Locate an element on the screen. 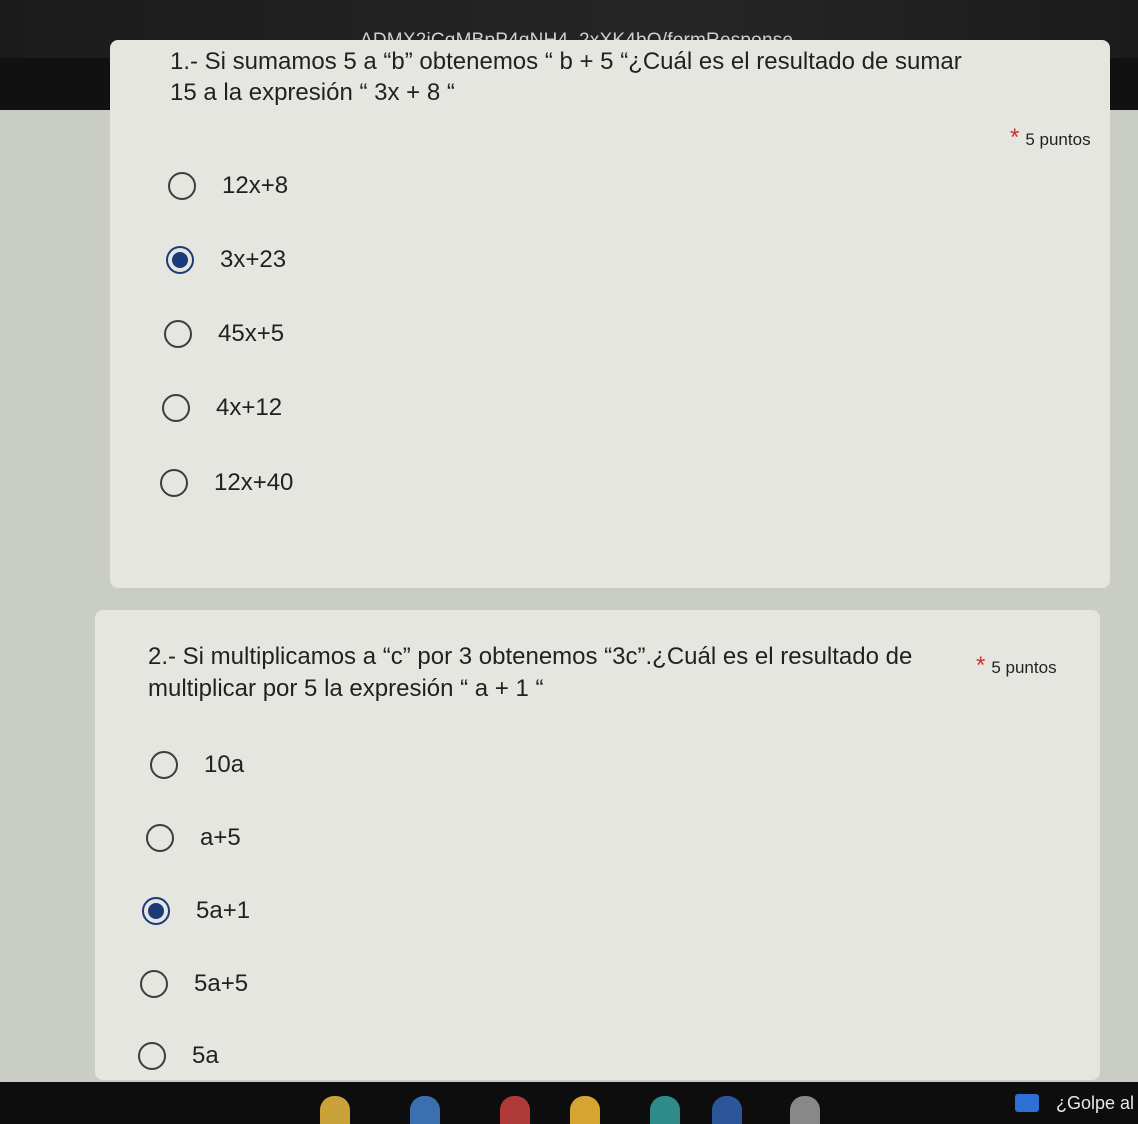  option-label: 45x+5 is located at coordinates (251, 333).